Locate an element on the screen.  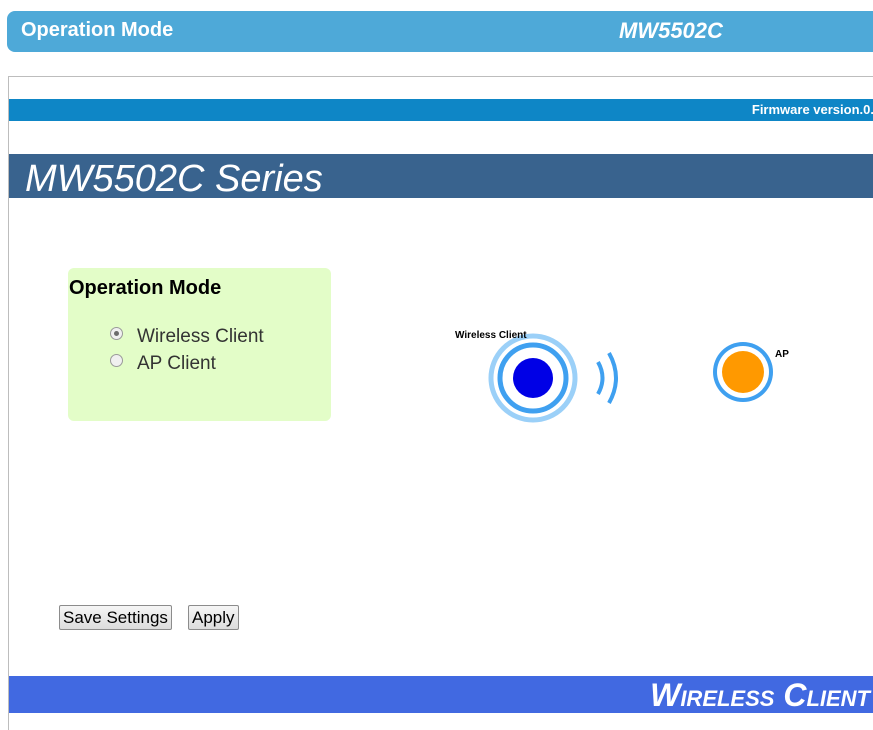
operation-mode-panel: Operation Mode Wireless Client AP Client is located at coordinates (199, 344).